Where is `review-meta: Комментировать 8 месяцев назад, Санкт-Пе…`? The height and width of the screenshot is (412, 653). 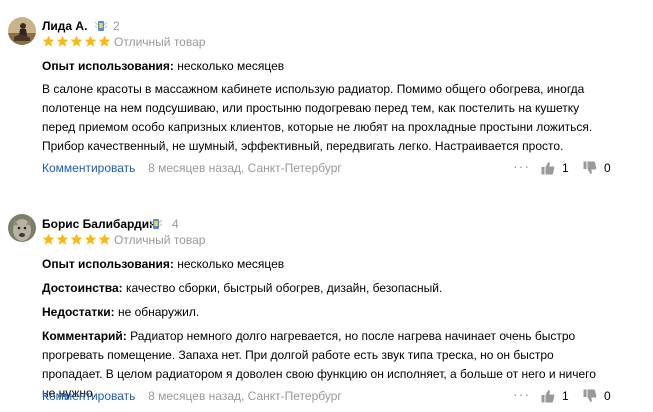
review-meta: Комментировать 8 месяцев назад, Санкт-Пе… is located at coordinates (192, 396).